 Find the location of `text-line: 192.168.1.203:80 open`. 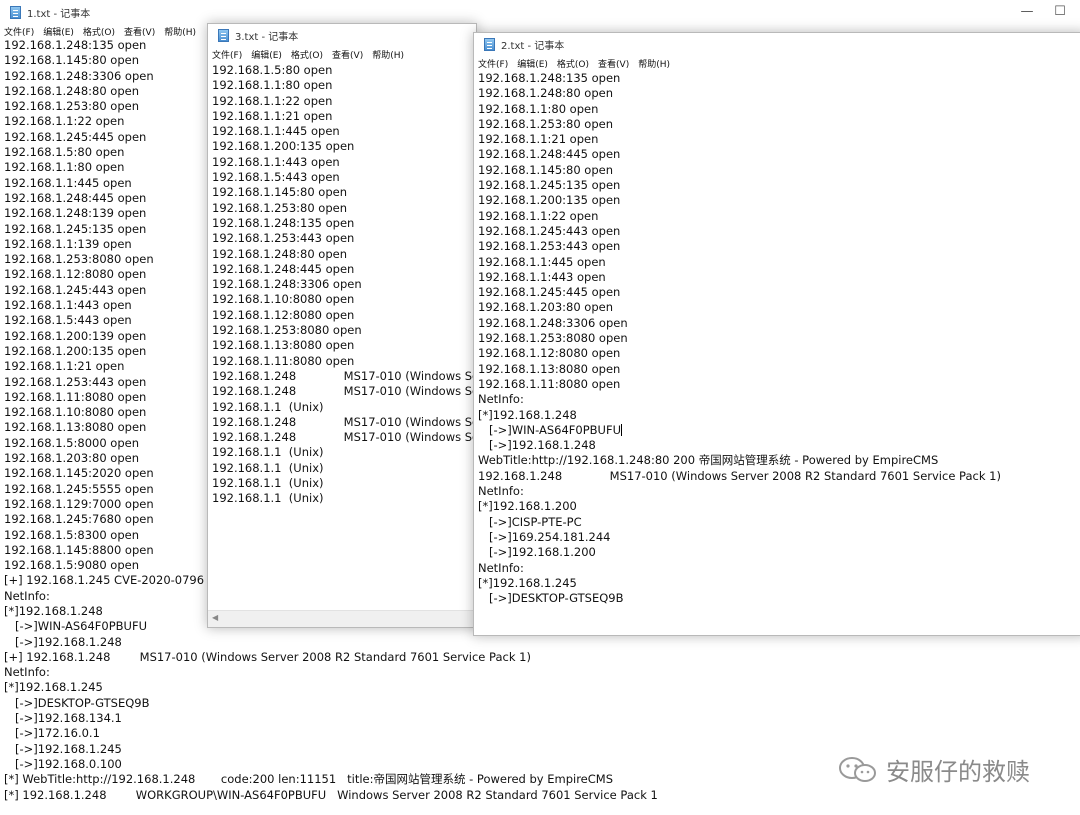

text-line: 192.168.1.203:80 open is located at coordinates (545, 307).